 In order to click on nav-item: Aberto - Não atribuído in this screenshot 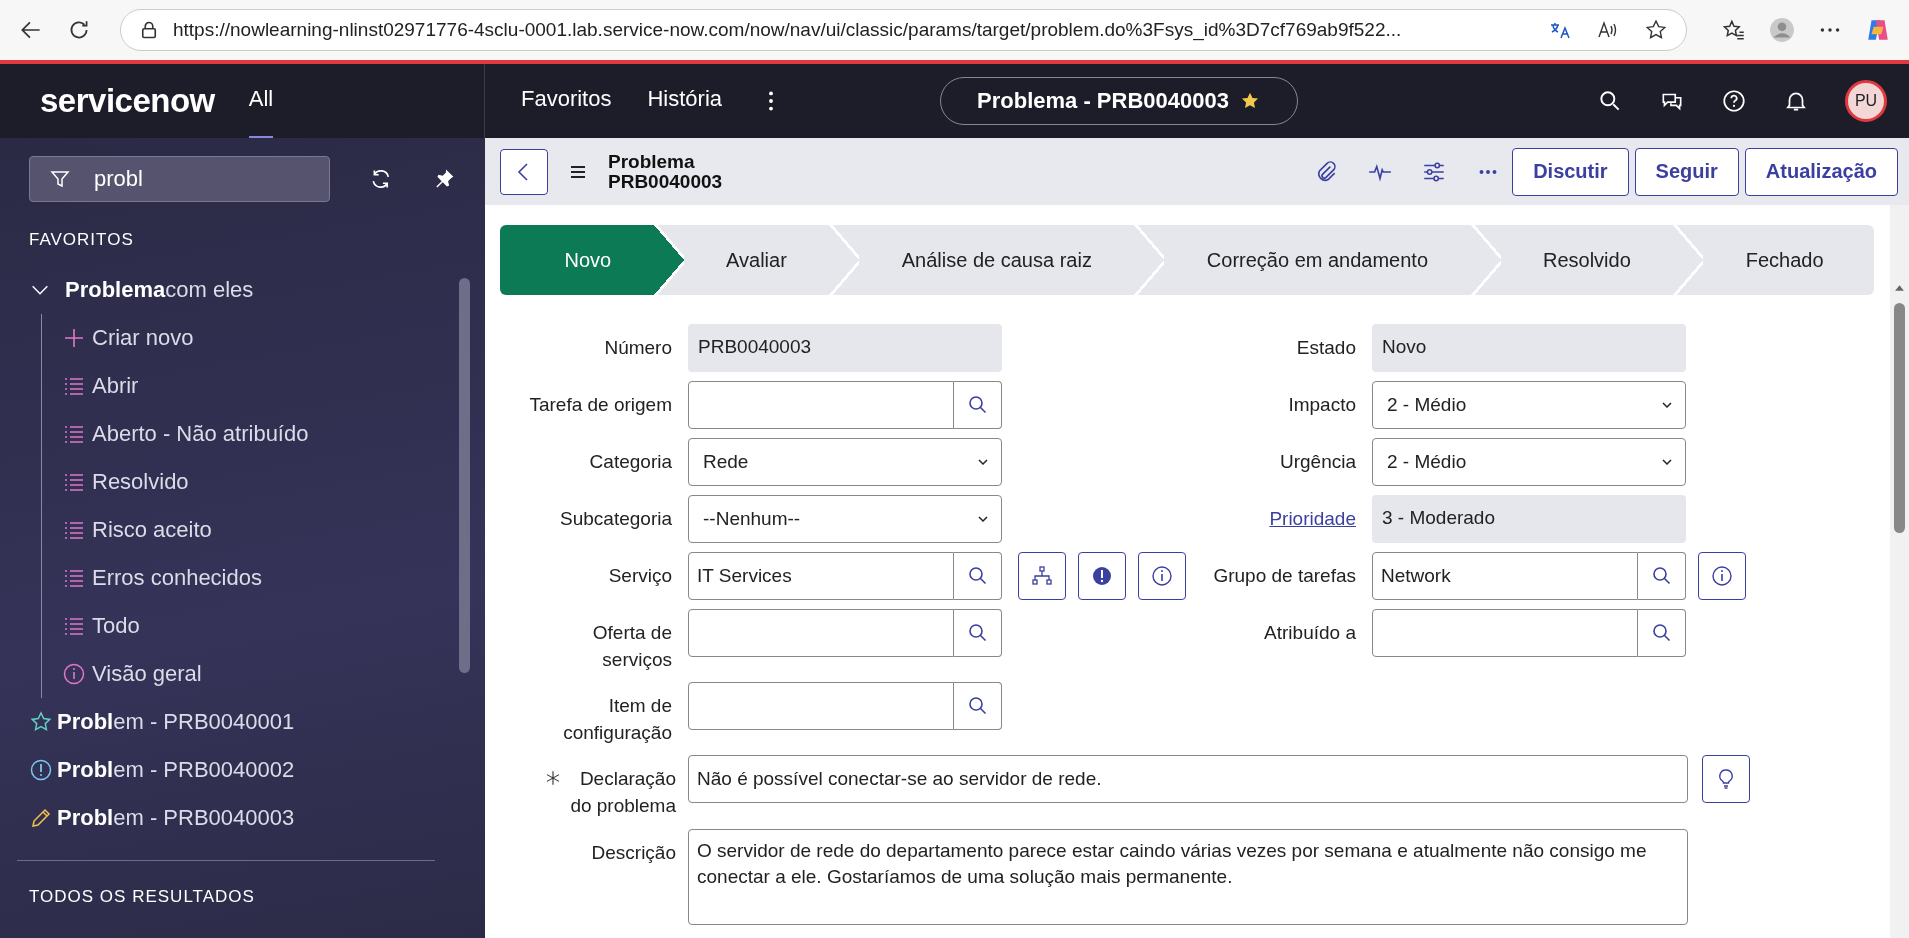, I will do `click(259, 434)`.